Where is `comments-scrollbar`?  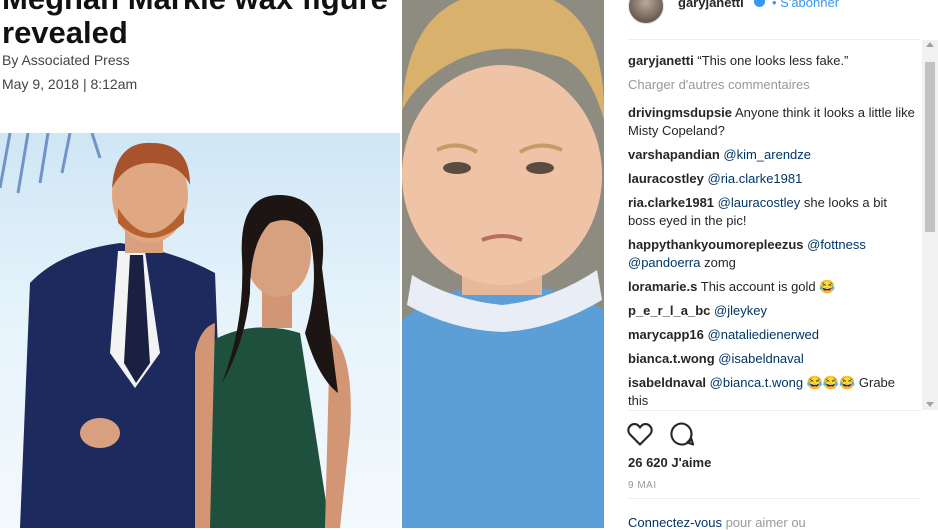
comments-scrollbar is located at coordinates (930, 225).